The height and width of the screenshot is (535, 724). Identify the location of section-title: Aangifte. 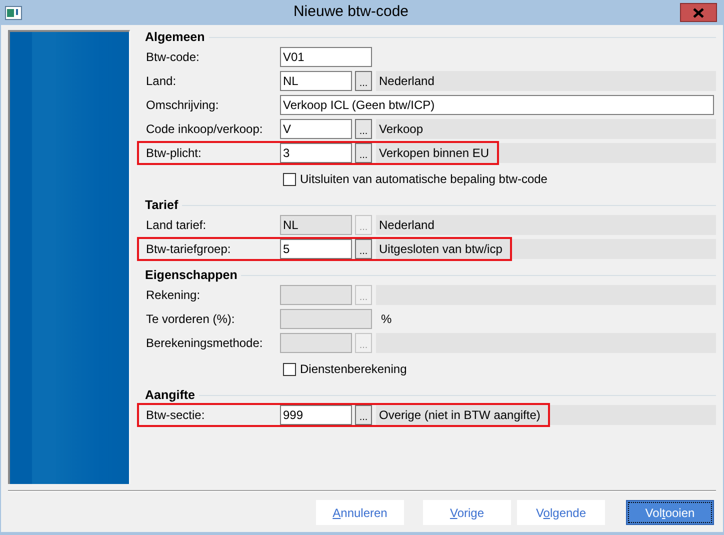
(170, 395).